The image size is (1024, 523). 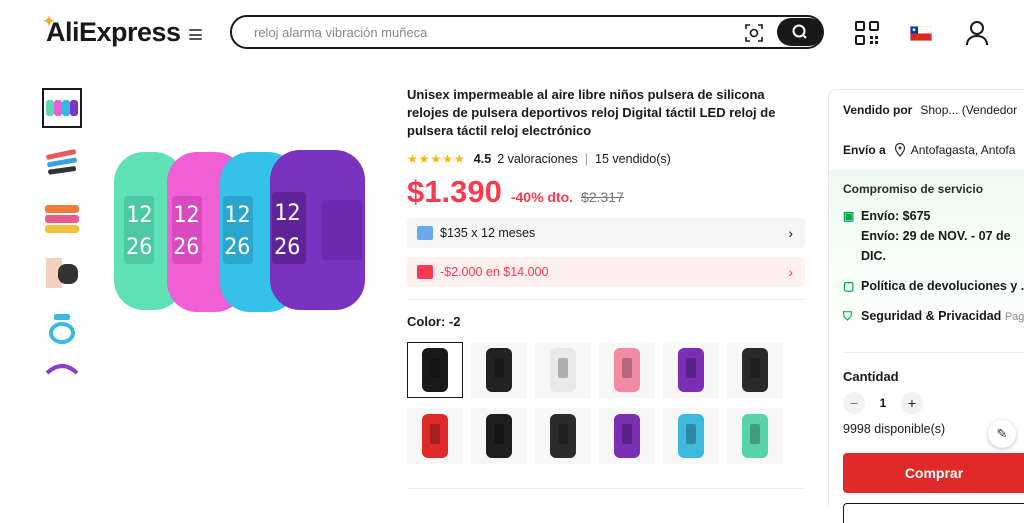 I want to click on logo-star-icon: ✦, so click(x=49, y=21).